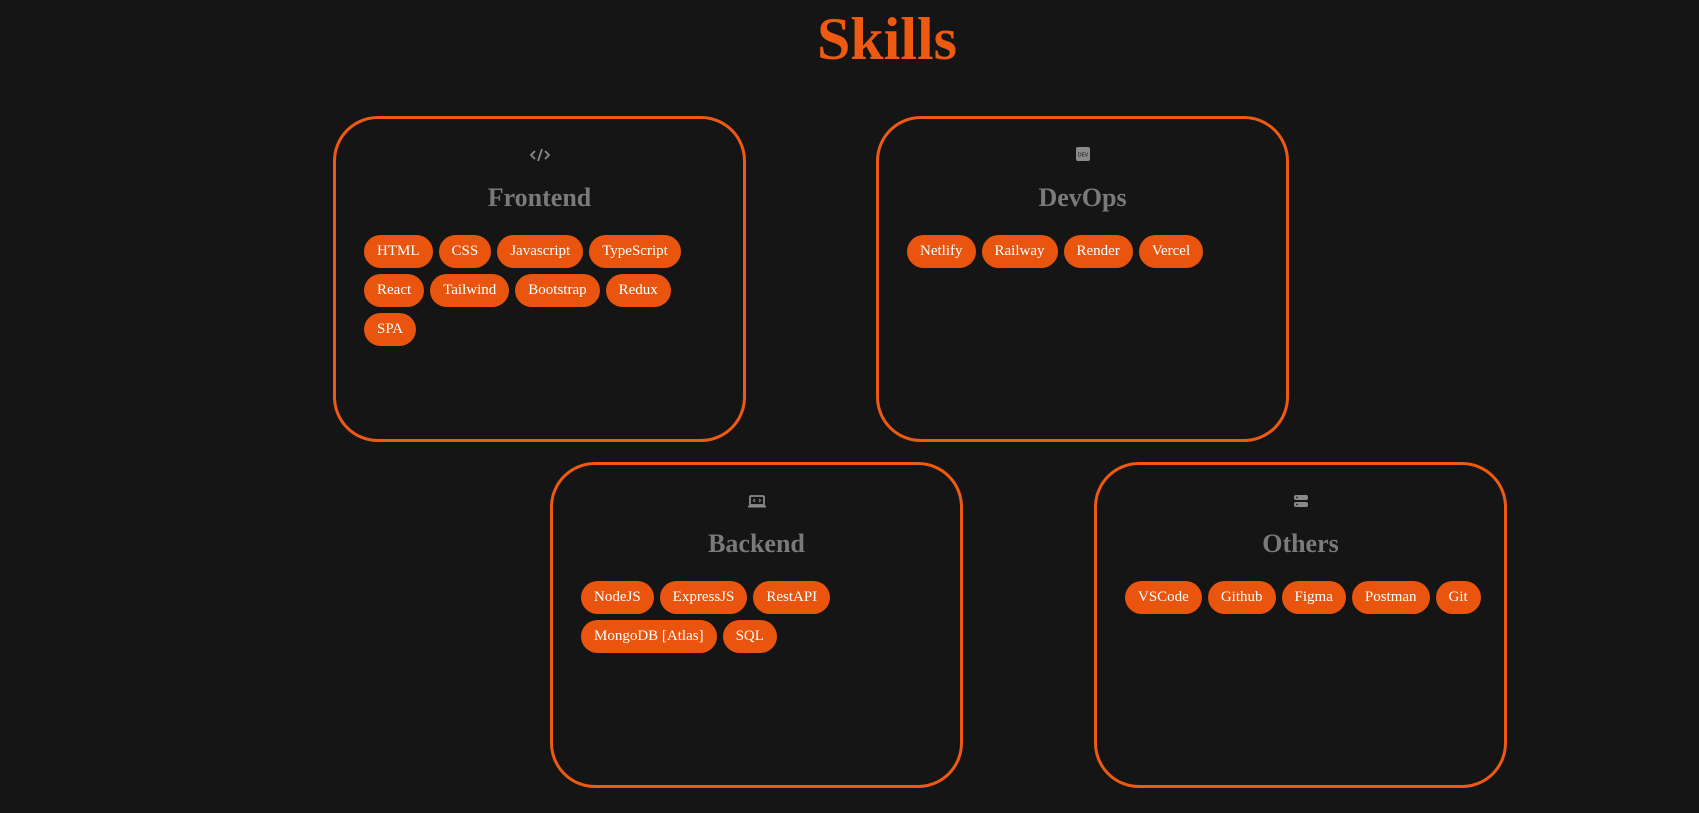 The height and width of the screenshot is (813, 1699). What do you see at coordinates (756, 543) in the screenshot?
I see `card-title: Backend` at bounding box center [756, 543].